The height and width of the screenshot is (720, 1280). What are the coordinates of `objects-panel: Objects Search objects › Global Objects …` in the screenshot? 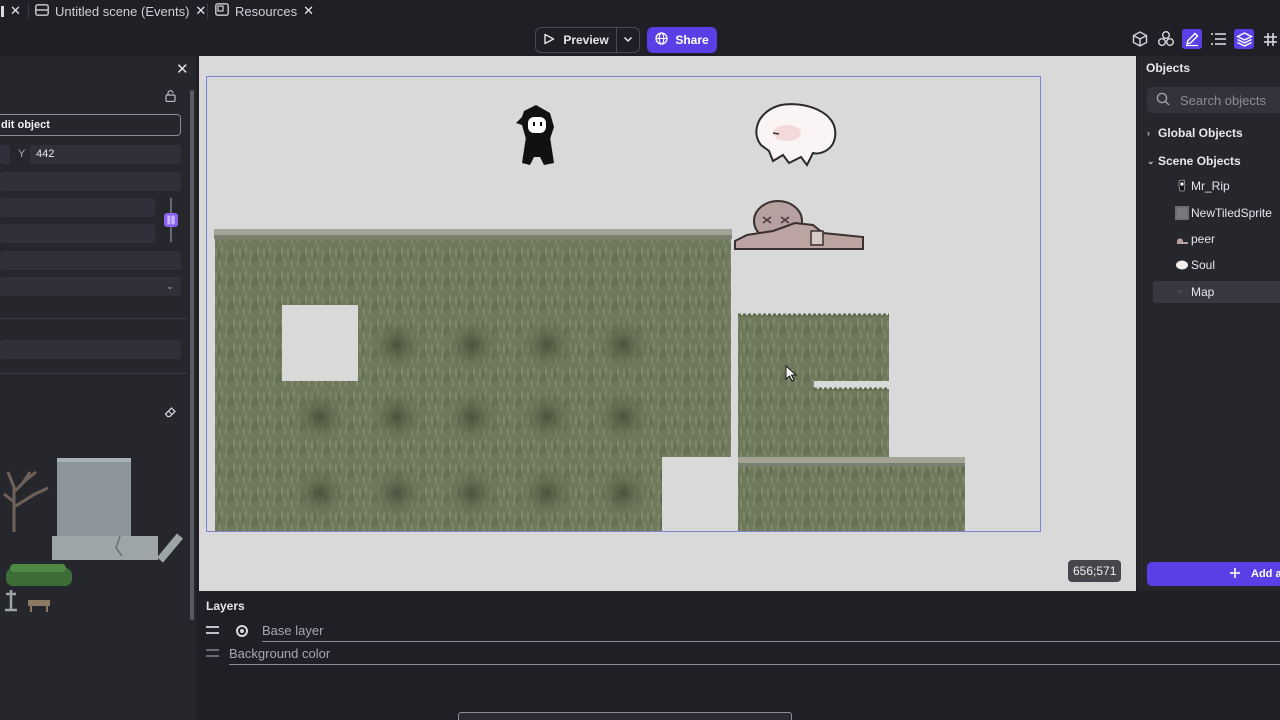 It's located at (1208, 323).